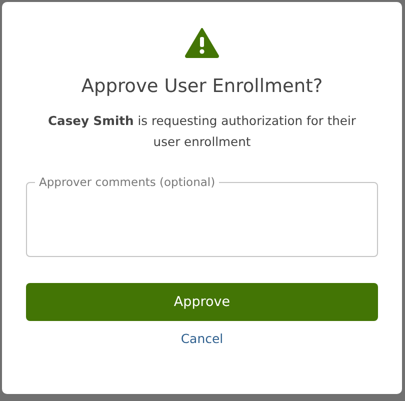 This screenshot has width=405, height=401. Describe the element at coordinates (202, 338) in the screenshot. I see `cancel-link: Cancel` at that location.